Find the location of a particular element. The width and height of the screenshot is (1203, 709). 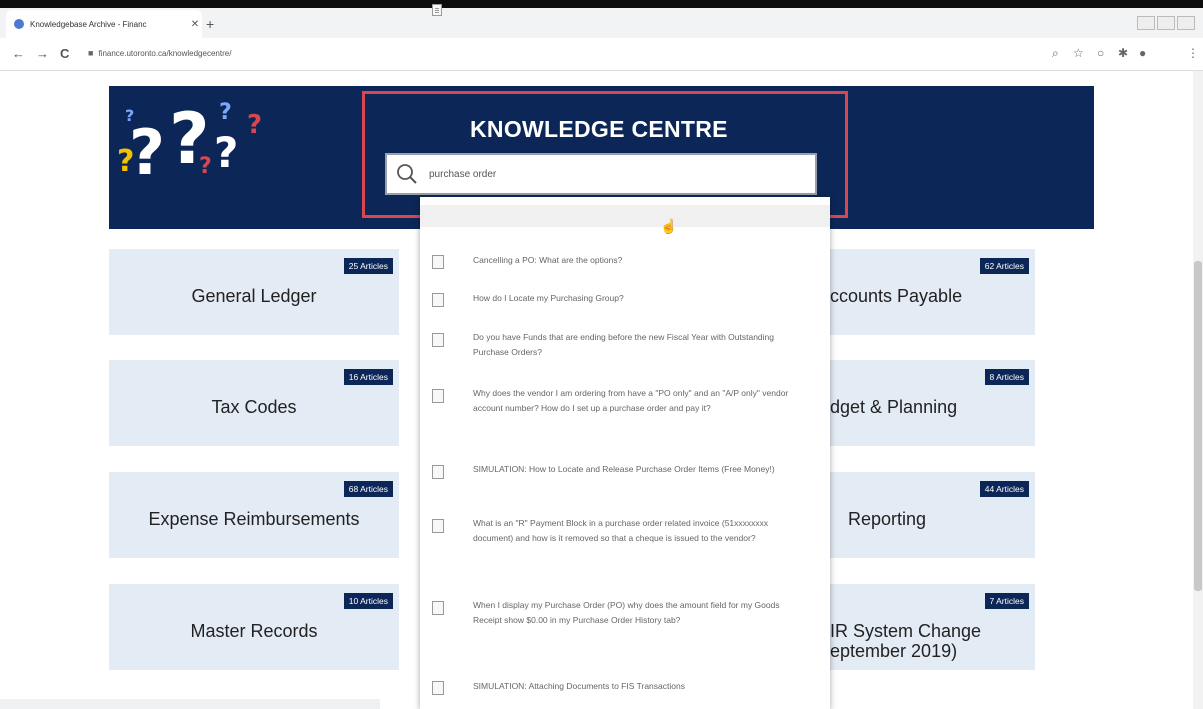

pin-icon: ✱ is located at coordinates (1123, 53).